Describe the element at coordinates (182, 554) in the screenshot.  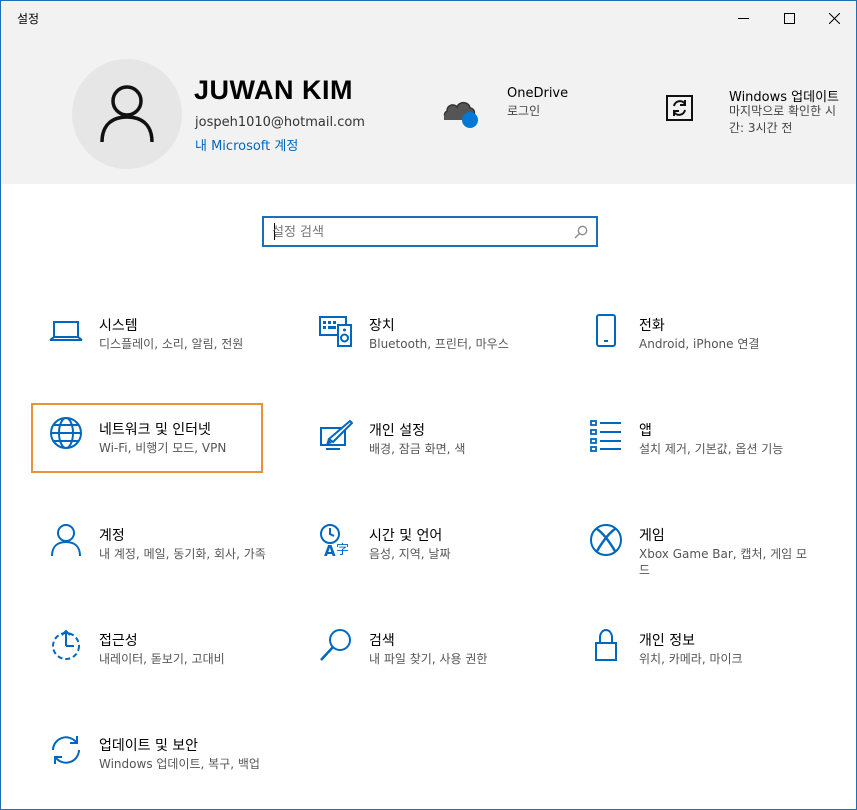
I see `tile-description: 내 계정, 메일, 동기화, 회사, 가족` at that location.